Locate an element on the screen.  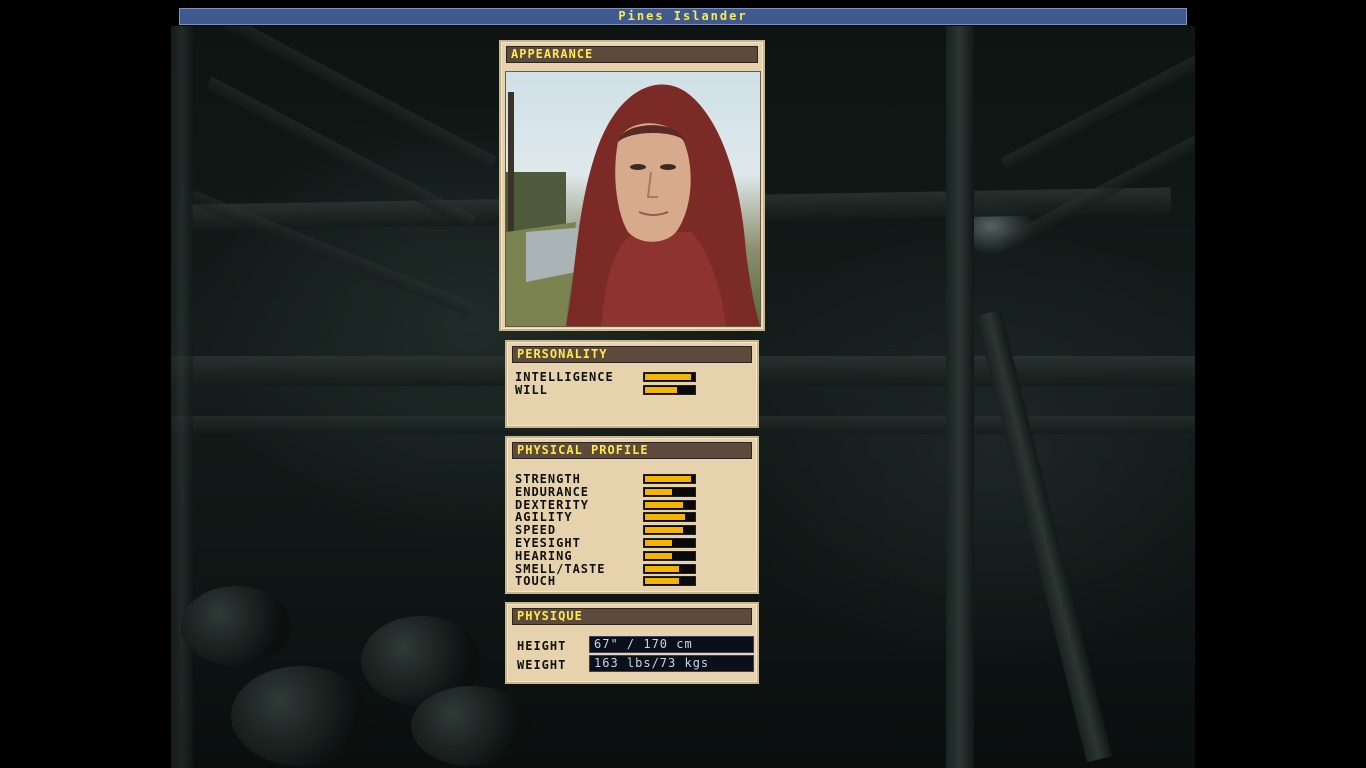
weight-value: 163 lbs/73 kgs is located at coordinates (671, 663).